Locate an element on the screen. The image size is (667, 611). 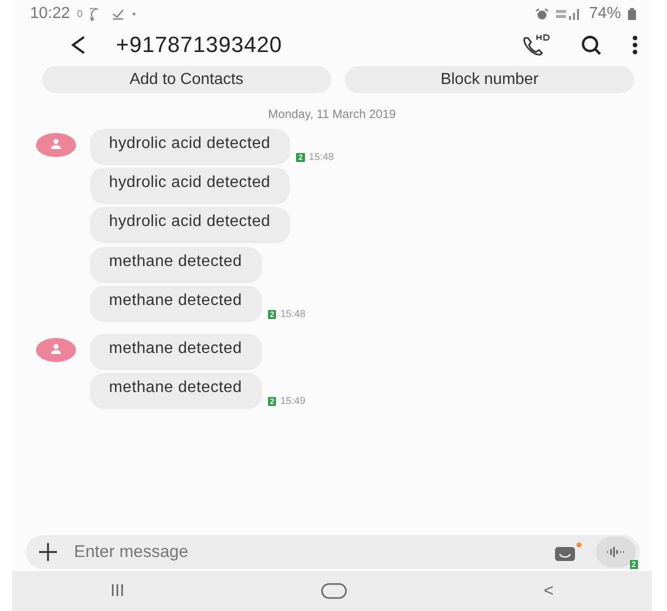
message-composer: Enter message 2 is located at coordinates (333, 552).